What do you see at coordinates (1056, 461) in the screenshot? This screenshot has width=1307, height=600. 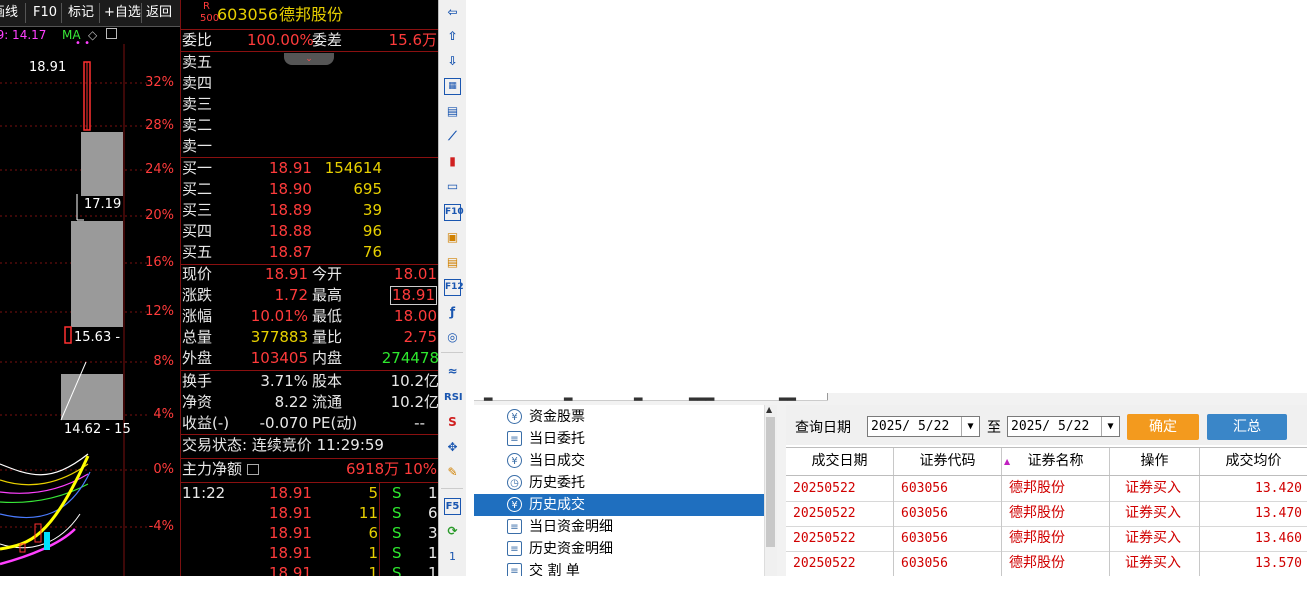 I see `col-security-name: ▲ 证券名称` at bounding box center [1056, 461].